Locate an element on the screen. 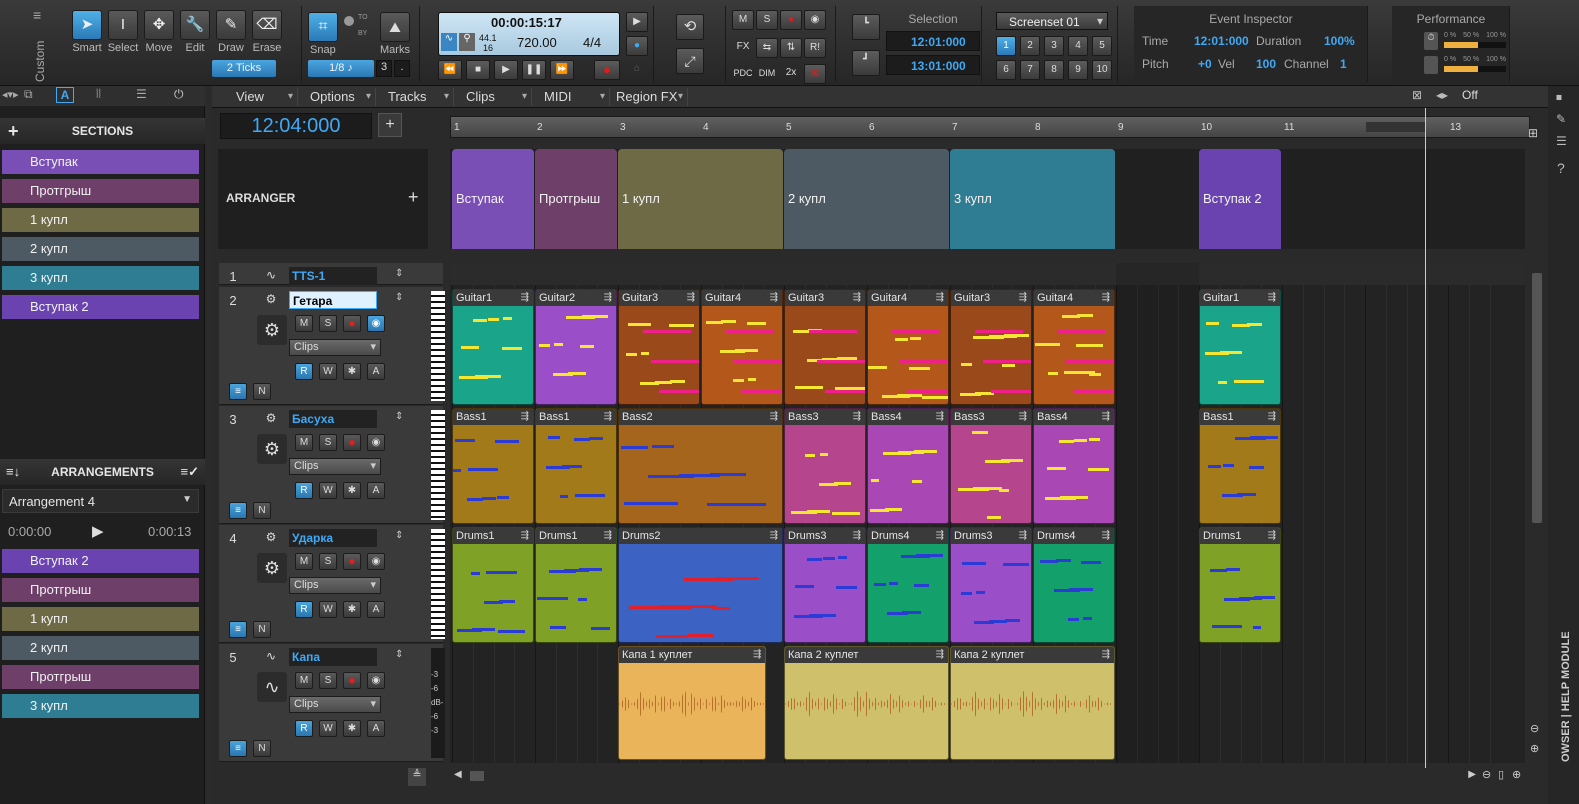  arranger-add-button: + is located at coordinates (413, 197).